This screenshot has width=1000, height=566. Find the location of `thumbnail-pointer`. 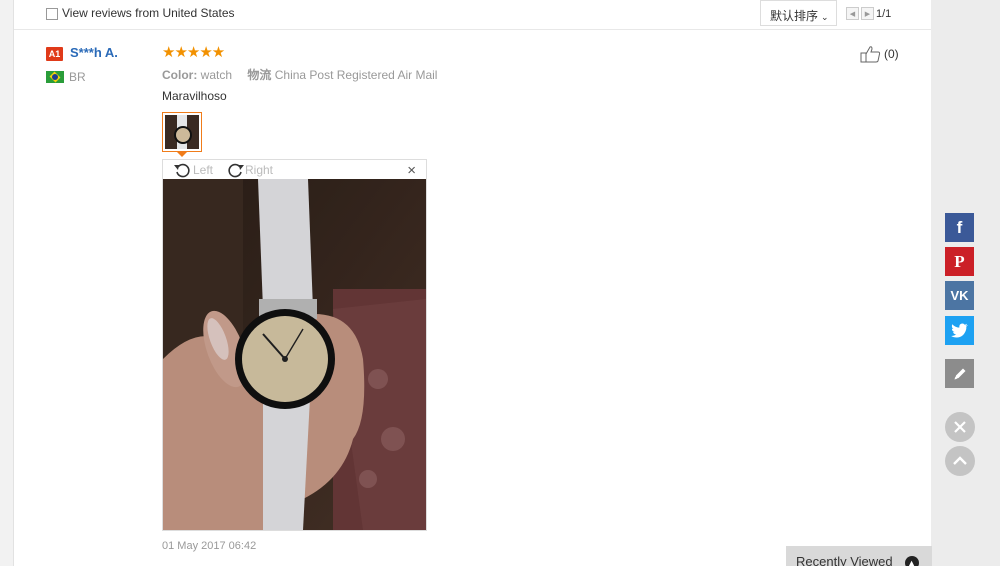

thumbnail-pointer is located at coordinates (182, 154).